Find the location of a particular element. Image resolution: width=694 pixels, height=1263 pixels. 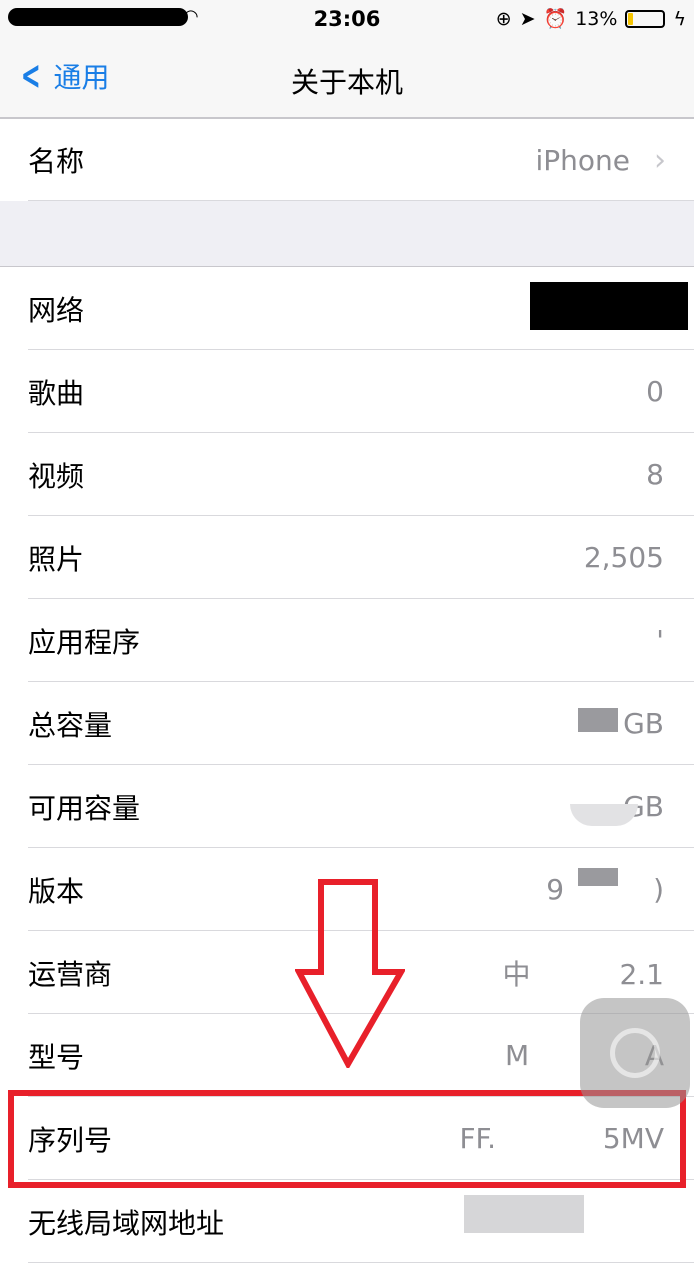

name-group: 名称 iPhone › is located at coordinates (347, 159).